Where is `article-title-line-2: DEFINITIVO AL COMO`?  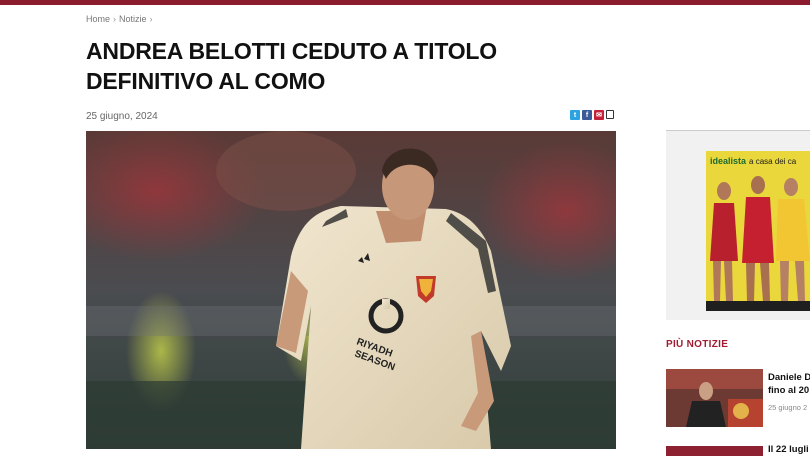
article-title-line-2: DEFINITIVO AL COMO is located at coordinates (206, 81).